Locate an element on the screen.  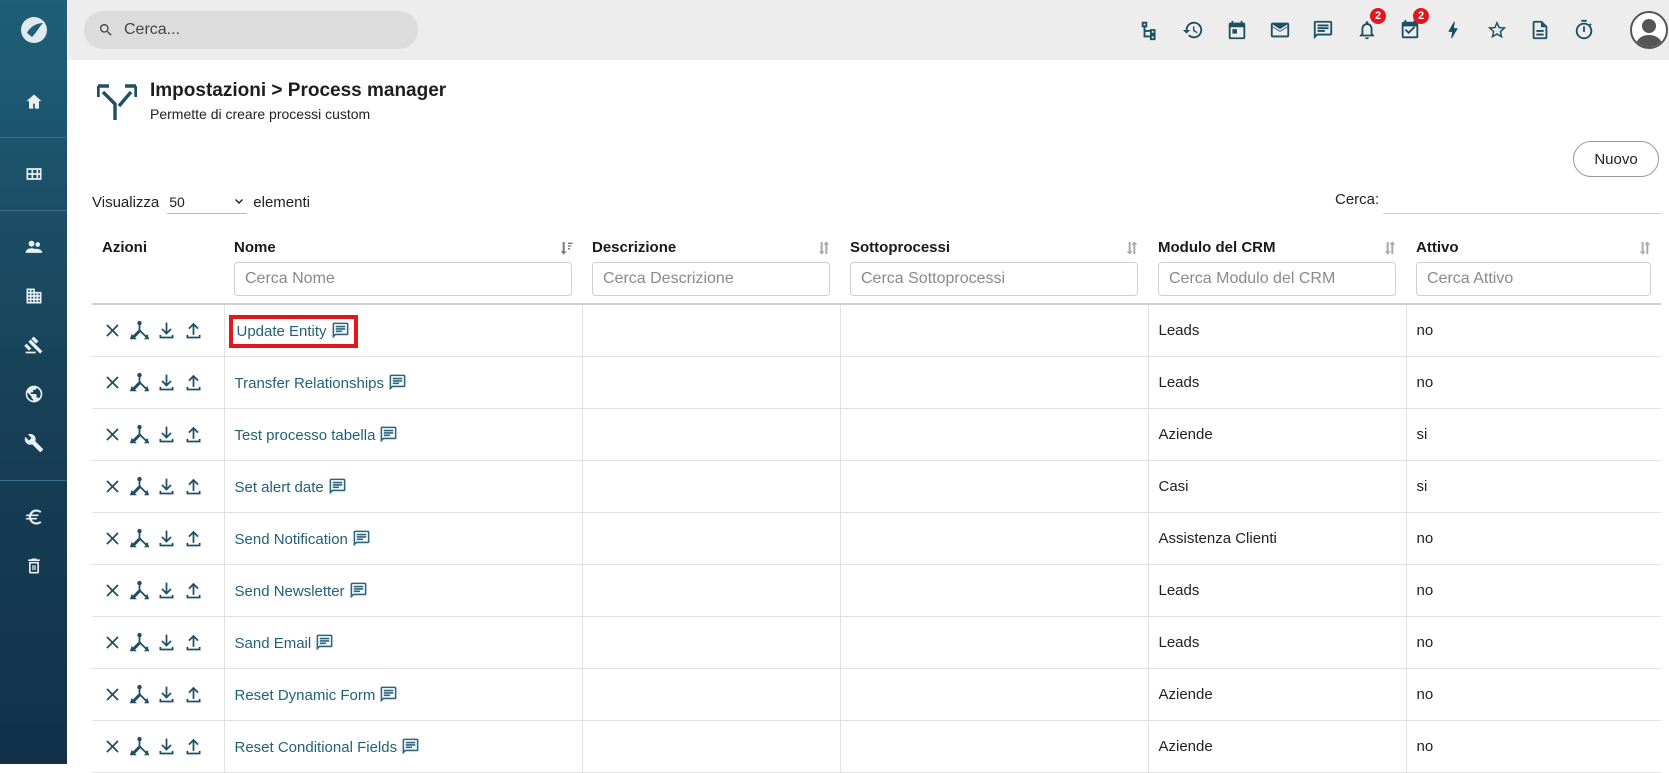
row-active: si is located at coordinates (1533, 486).